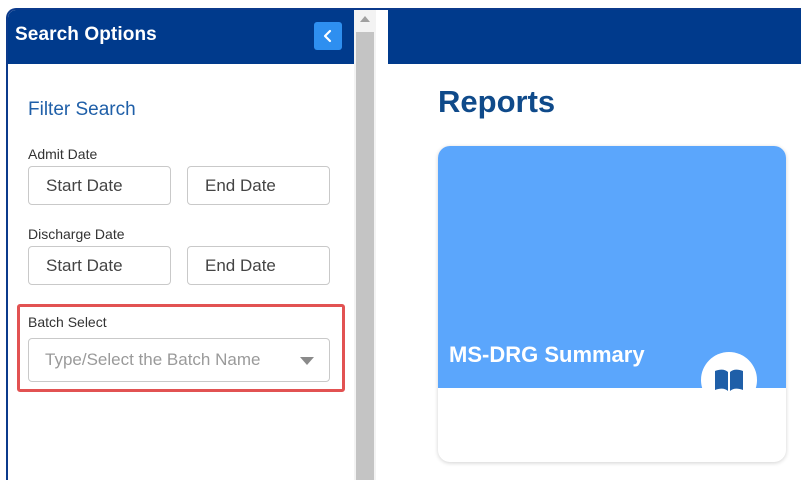  I want to click on batch-select-placeholder: Type/Select the Batch Name, so click(153, 359).